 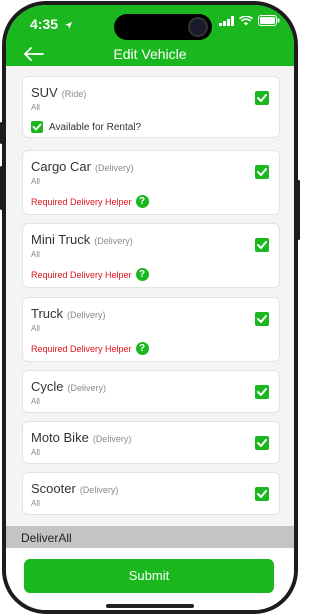 What do you see at coordinates (81, 437) in the screenshot?
I see `vehicle-name: Moto Bike (Delivery)` at bounding box center [81, 437].